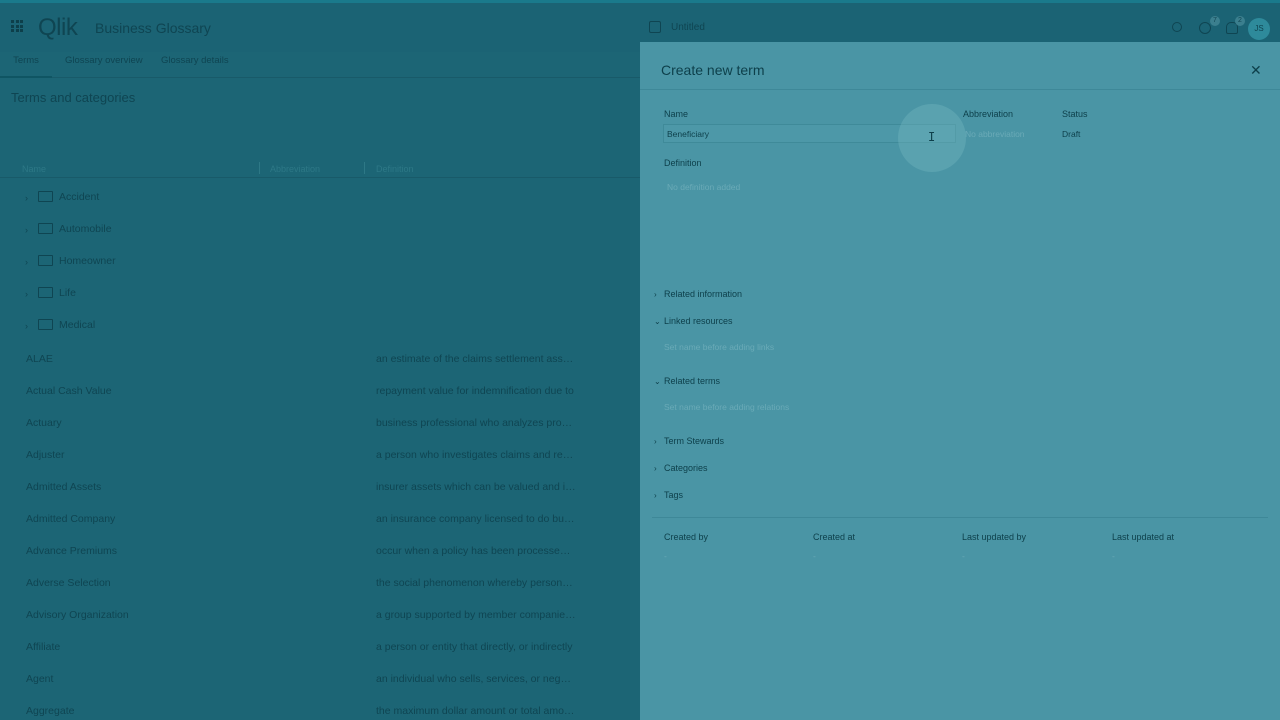 This screenshot has height=720, width=1280. I want to click on column-name: Name, so click(34, 169).